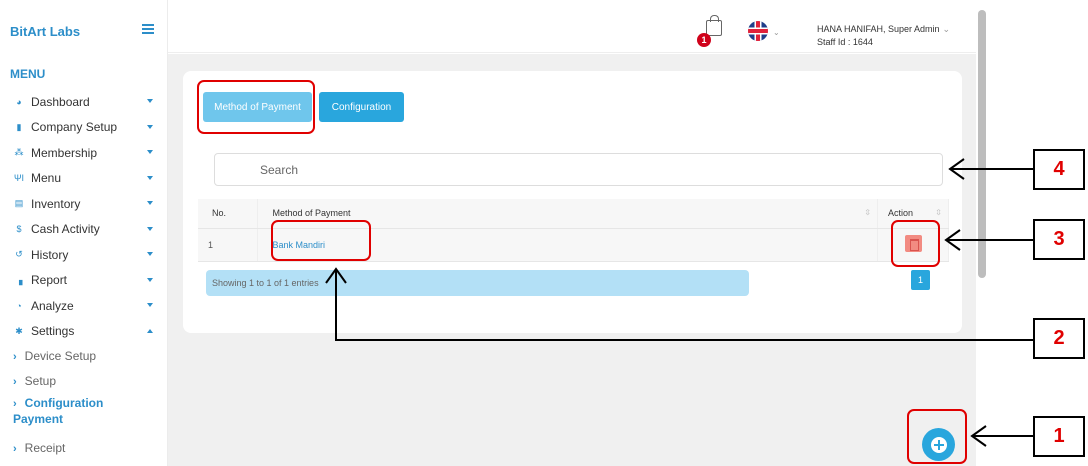  Describe the element at coordinates (1059, 338) in the screenshot. I see `callout-2: 2` at that location.